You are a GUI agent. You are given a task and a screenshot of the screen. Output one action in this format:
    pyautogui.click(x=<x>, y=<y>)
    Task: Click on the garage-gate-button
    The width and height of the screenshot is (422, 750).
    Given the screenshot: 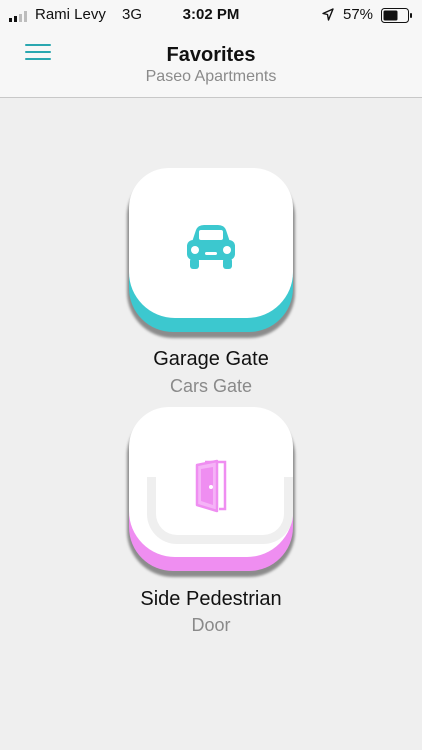 What is the action you would take?
    pyautogui.click(x=211, y=254)
    